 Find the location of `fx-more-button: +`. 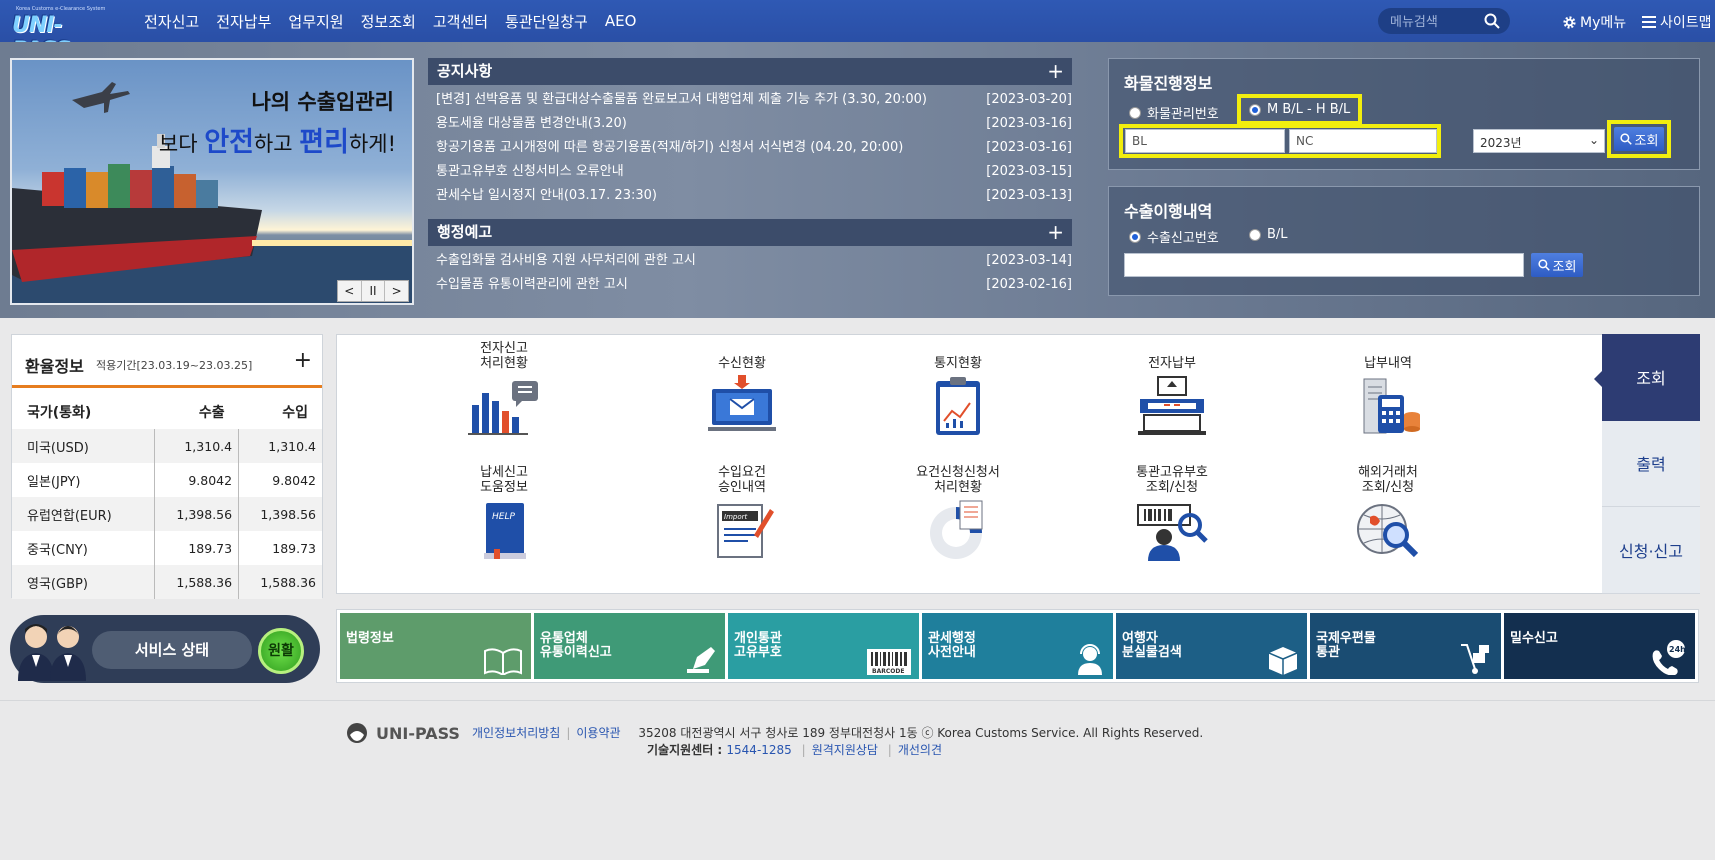

fx-more-button: + is located at coordinates (303, 360).